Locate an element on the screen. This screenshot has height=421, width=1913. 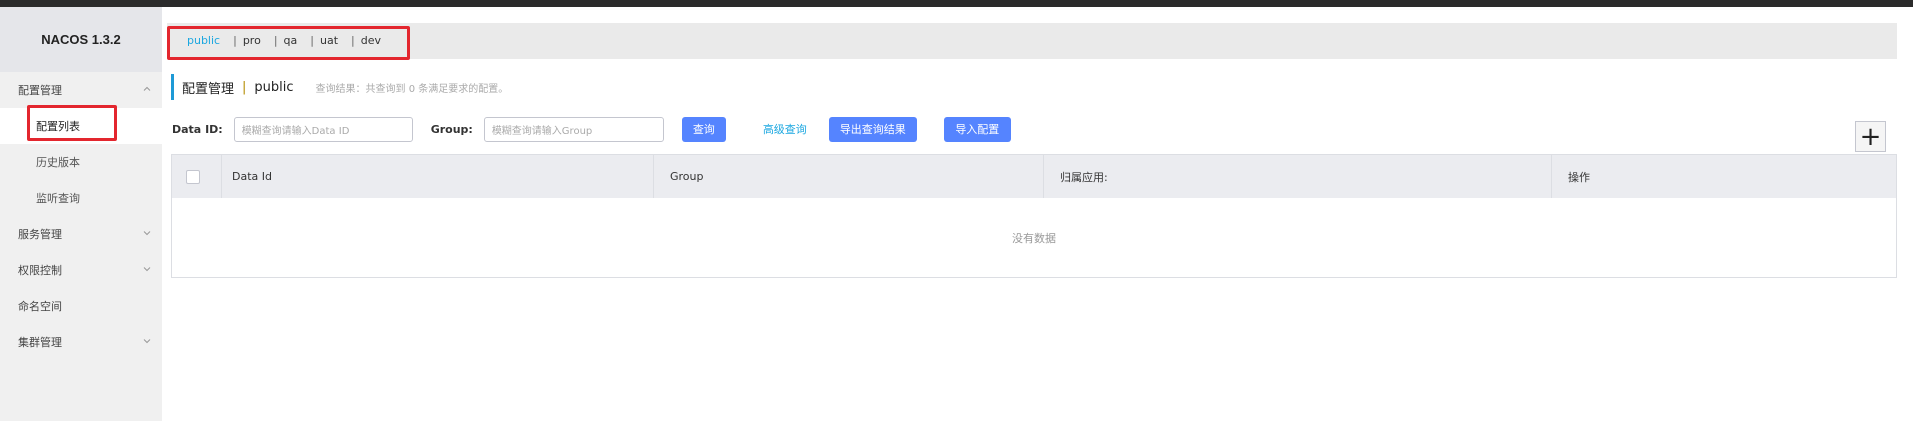
add-config-button: + is located at coordinates (1870, 136).